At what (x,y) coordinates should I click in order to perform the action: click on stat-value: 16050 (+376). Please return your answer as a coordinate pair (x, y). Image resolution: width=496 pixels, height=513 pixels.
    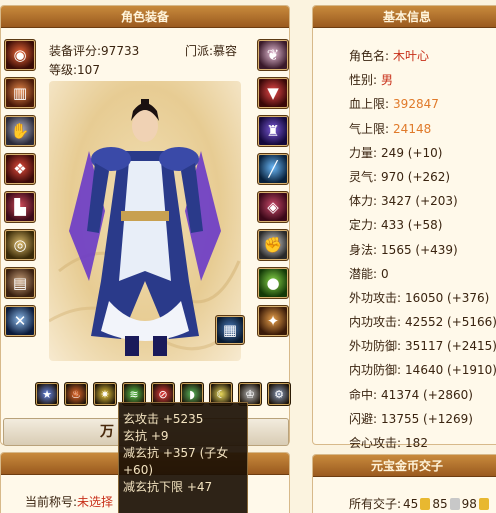
    Looking at the image, I should click on (447, 297).